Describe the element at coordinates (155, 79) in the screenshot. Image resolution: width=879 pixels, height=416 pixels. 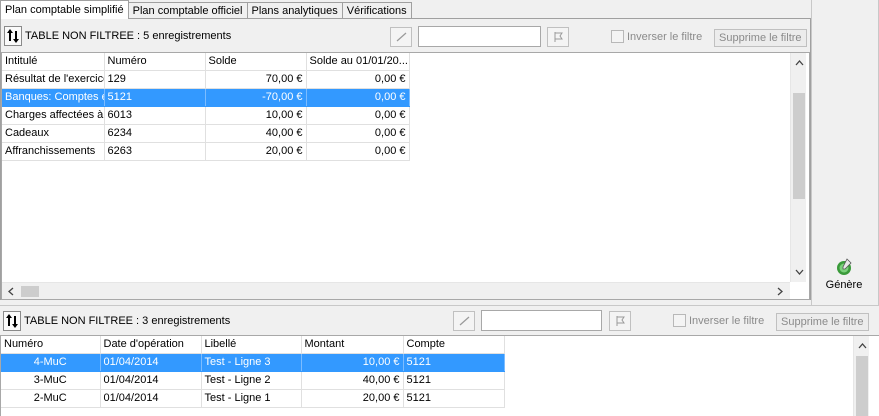
I see `cell-numero: 129` at that location.